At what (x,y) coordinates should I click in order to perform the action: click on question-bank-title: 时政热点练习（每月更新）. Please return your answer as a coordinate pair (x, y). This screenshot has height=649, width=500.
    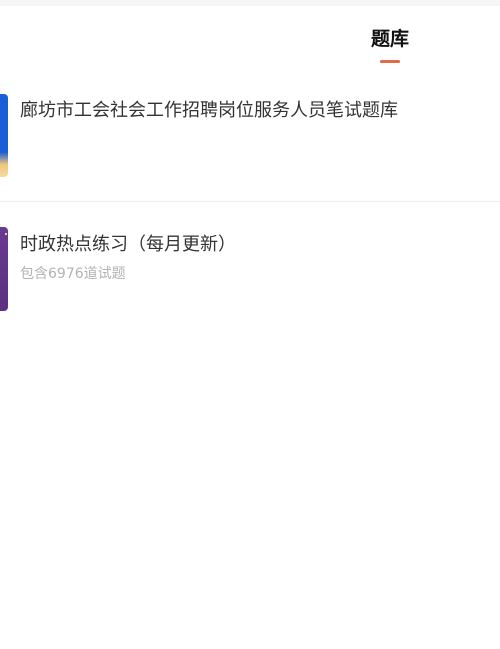
    Looking at the image, I should click on (128, 244).